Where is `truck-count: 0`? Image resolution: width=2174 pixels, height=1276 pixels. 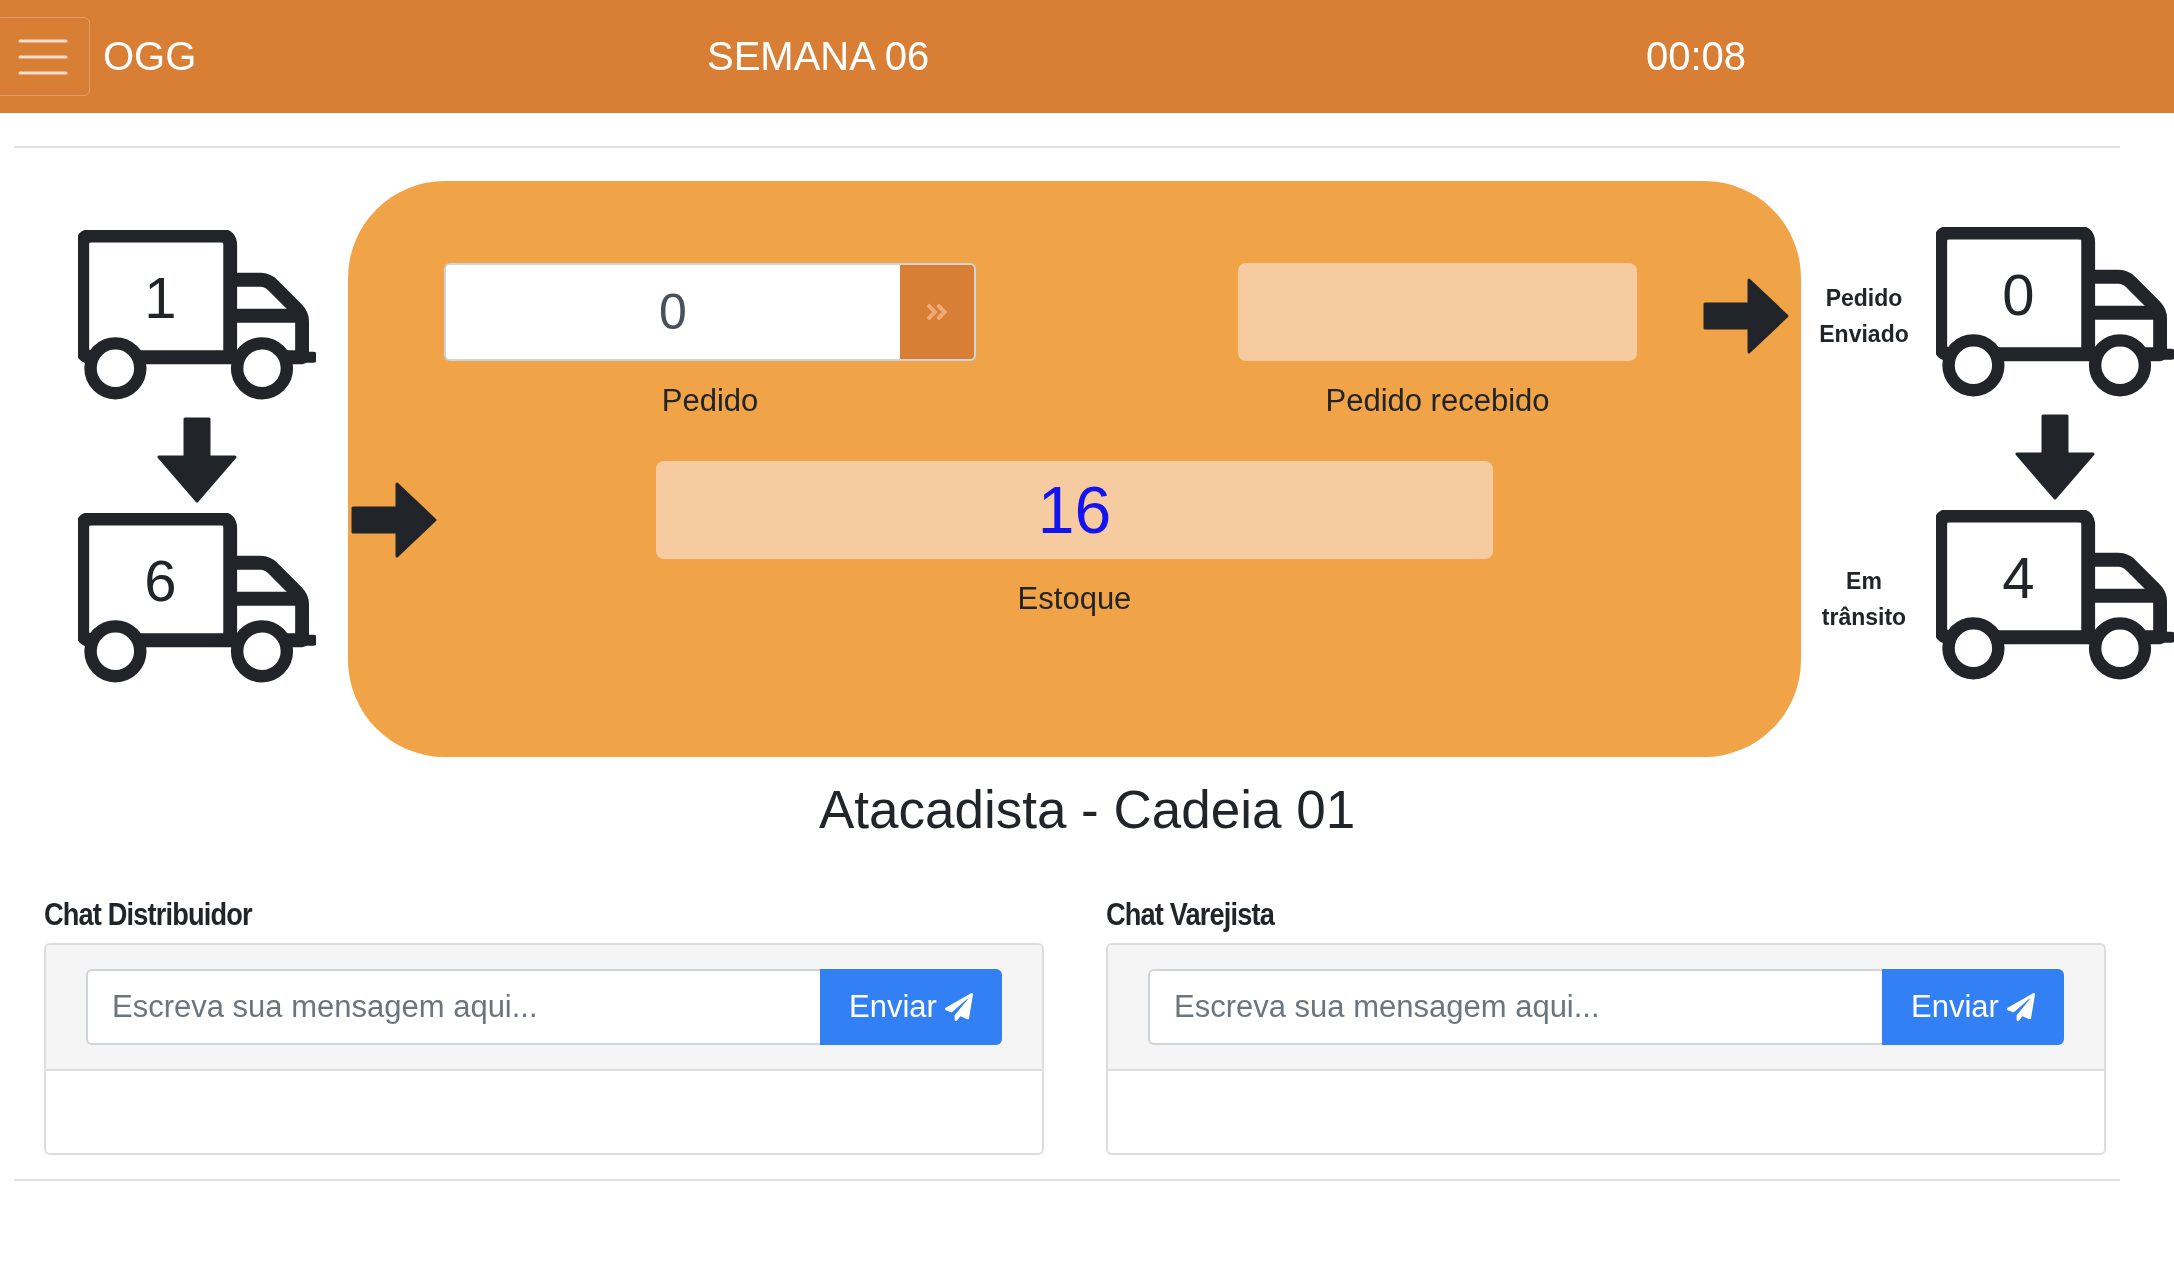
truck-count: 0 is located at coordinates (2018, 295).